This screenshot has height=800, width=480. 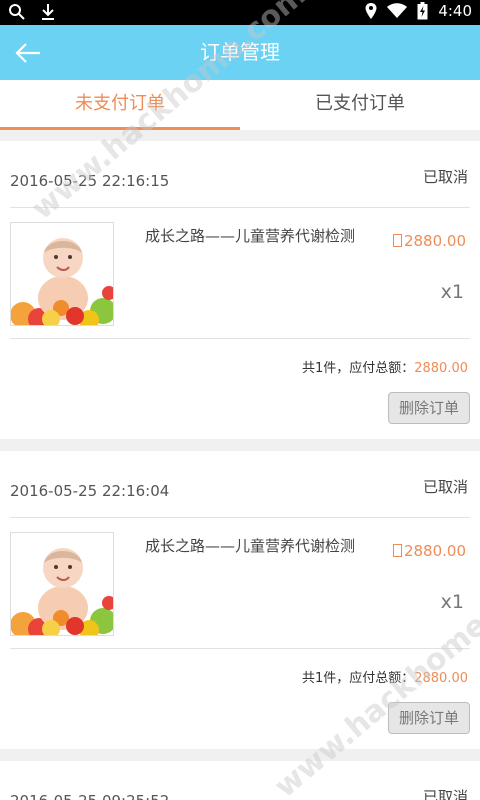 I want to click on order-time: 2016-05-25 09:25:52, so click(x=89, y=796).